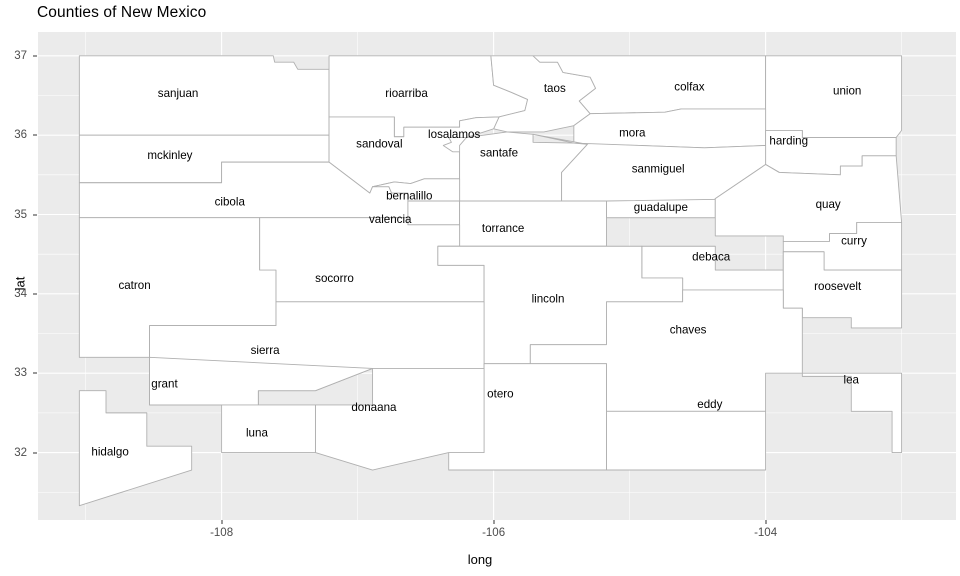 The height and width of the screenshot is (576, 960). What do you see at coordinates (854, 241) in the screenshot?
I see `county-label-curry: curry` at bounding box center [854, 241].